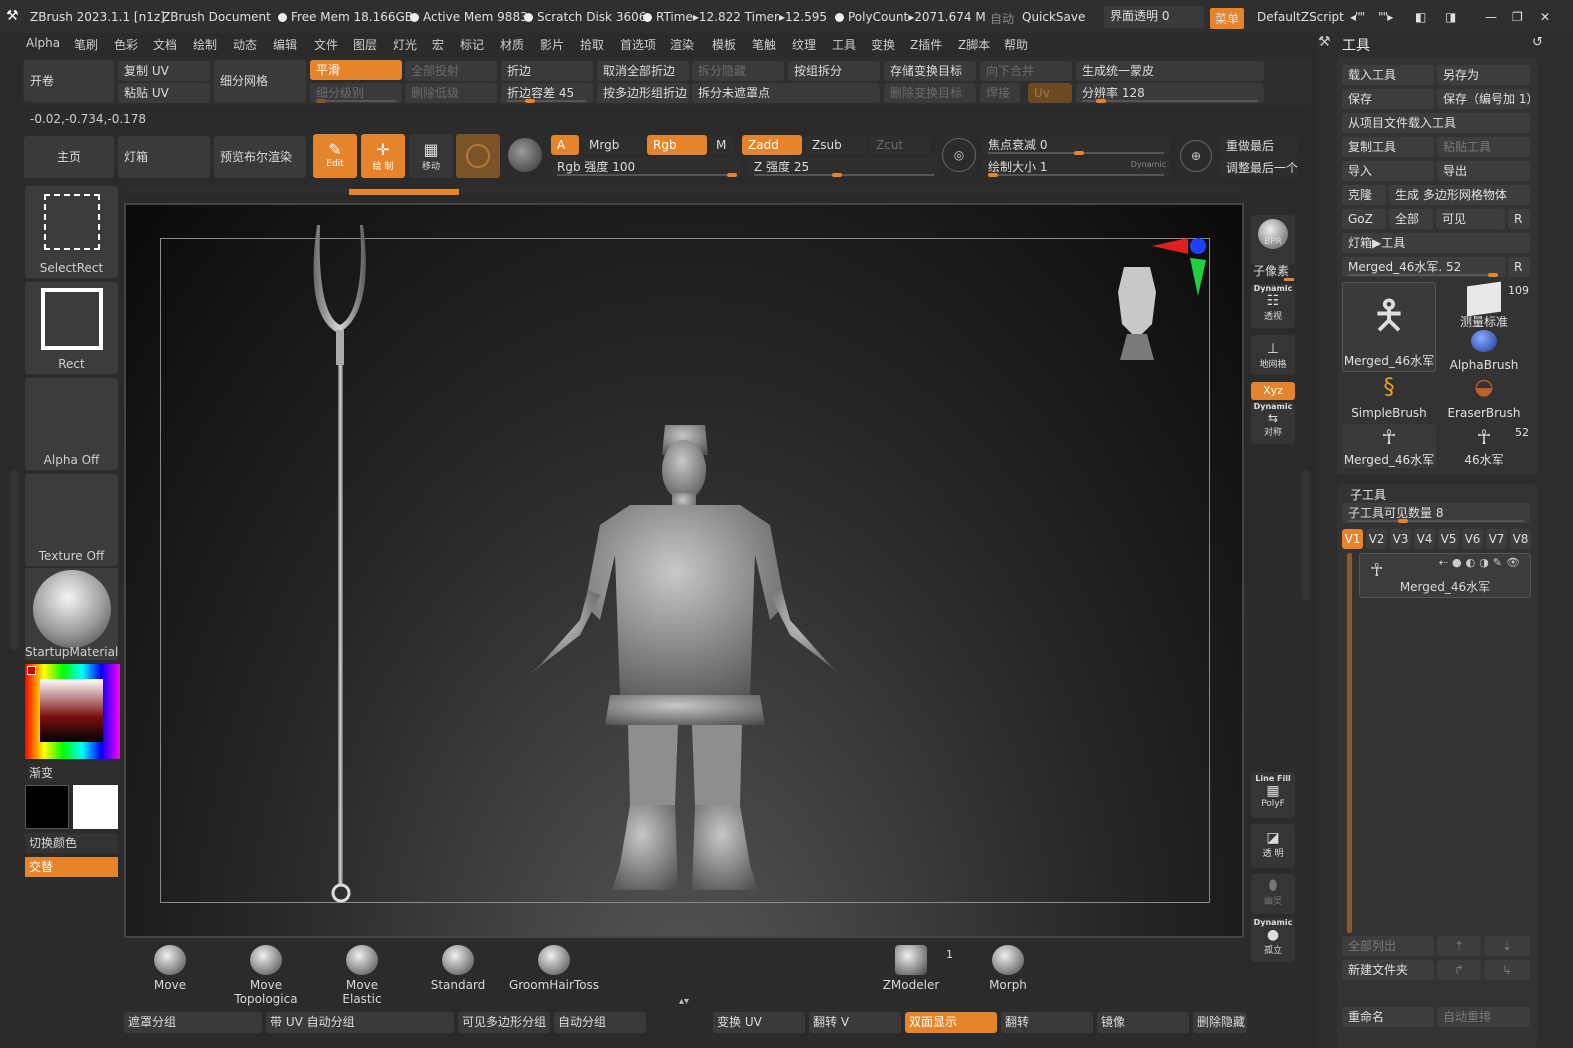  What do you see at coordinates (1053, 17) in the screenshot?
I see `quicksave-button: QuickSave` at bounding box center [1053, 17].